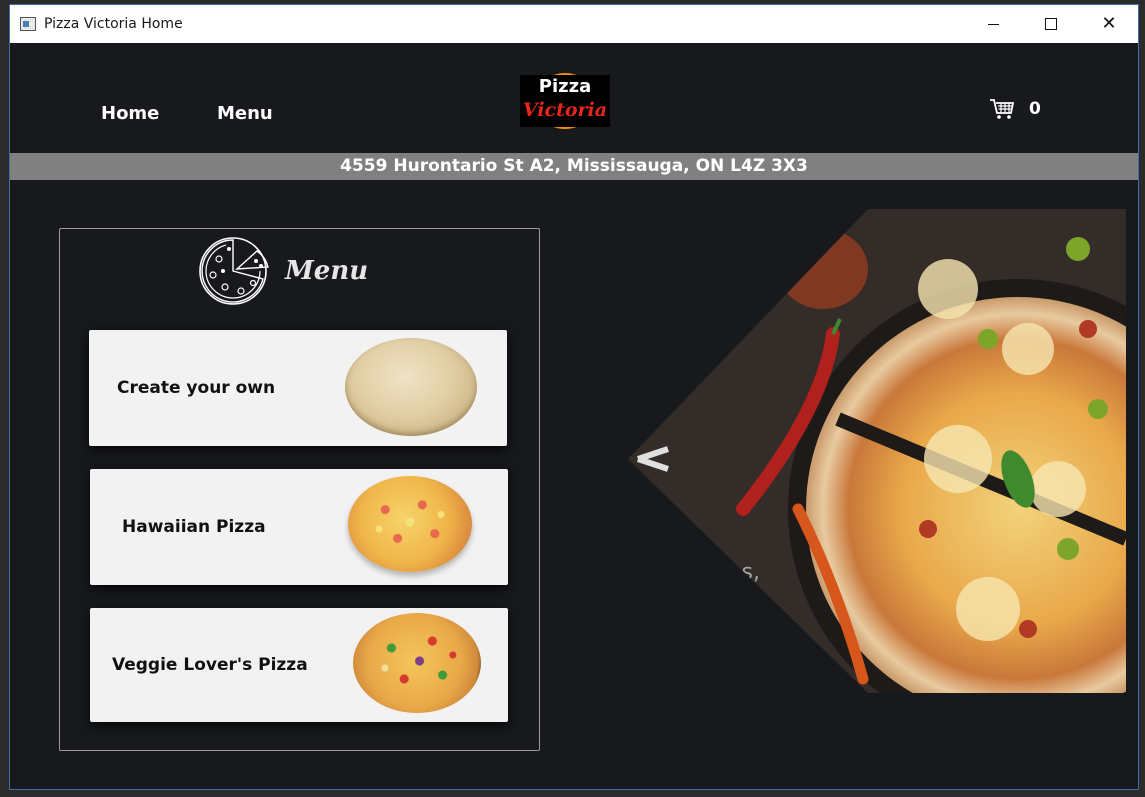 The image size is (1145, 797). Describe the element at coordinates (410, 524) in the screenshot. I see `hawaiian-pizza-image` at that location.